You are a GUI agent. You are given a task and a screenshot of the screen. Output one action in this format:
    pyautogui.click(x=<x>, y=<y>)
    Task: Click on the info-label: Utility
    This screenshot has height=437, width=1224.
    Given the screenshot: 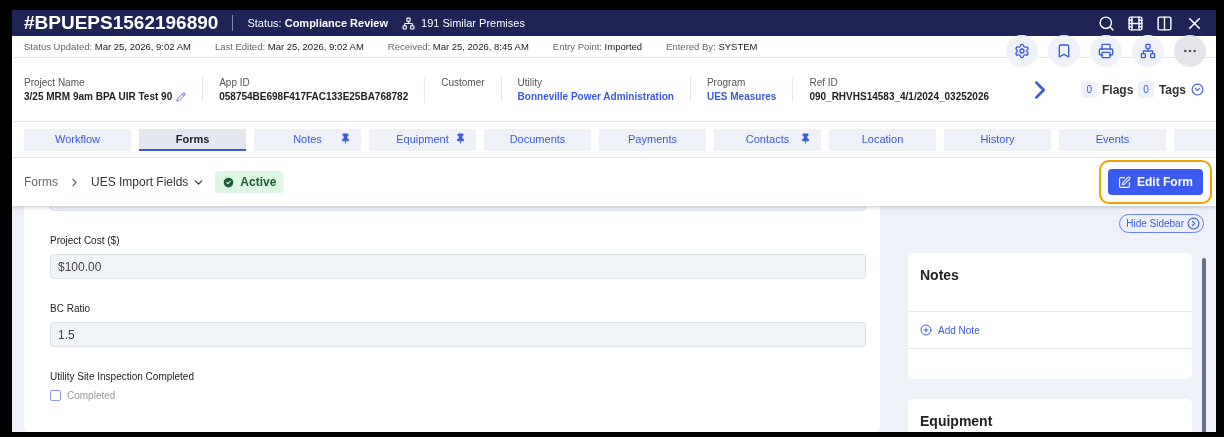 What is the action you would take?
    pyautogui.click(x=530, y=82)
    